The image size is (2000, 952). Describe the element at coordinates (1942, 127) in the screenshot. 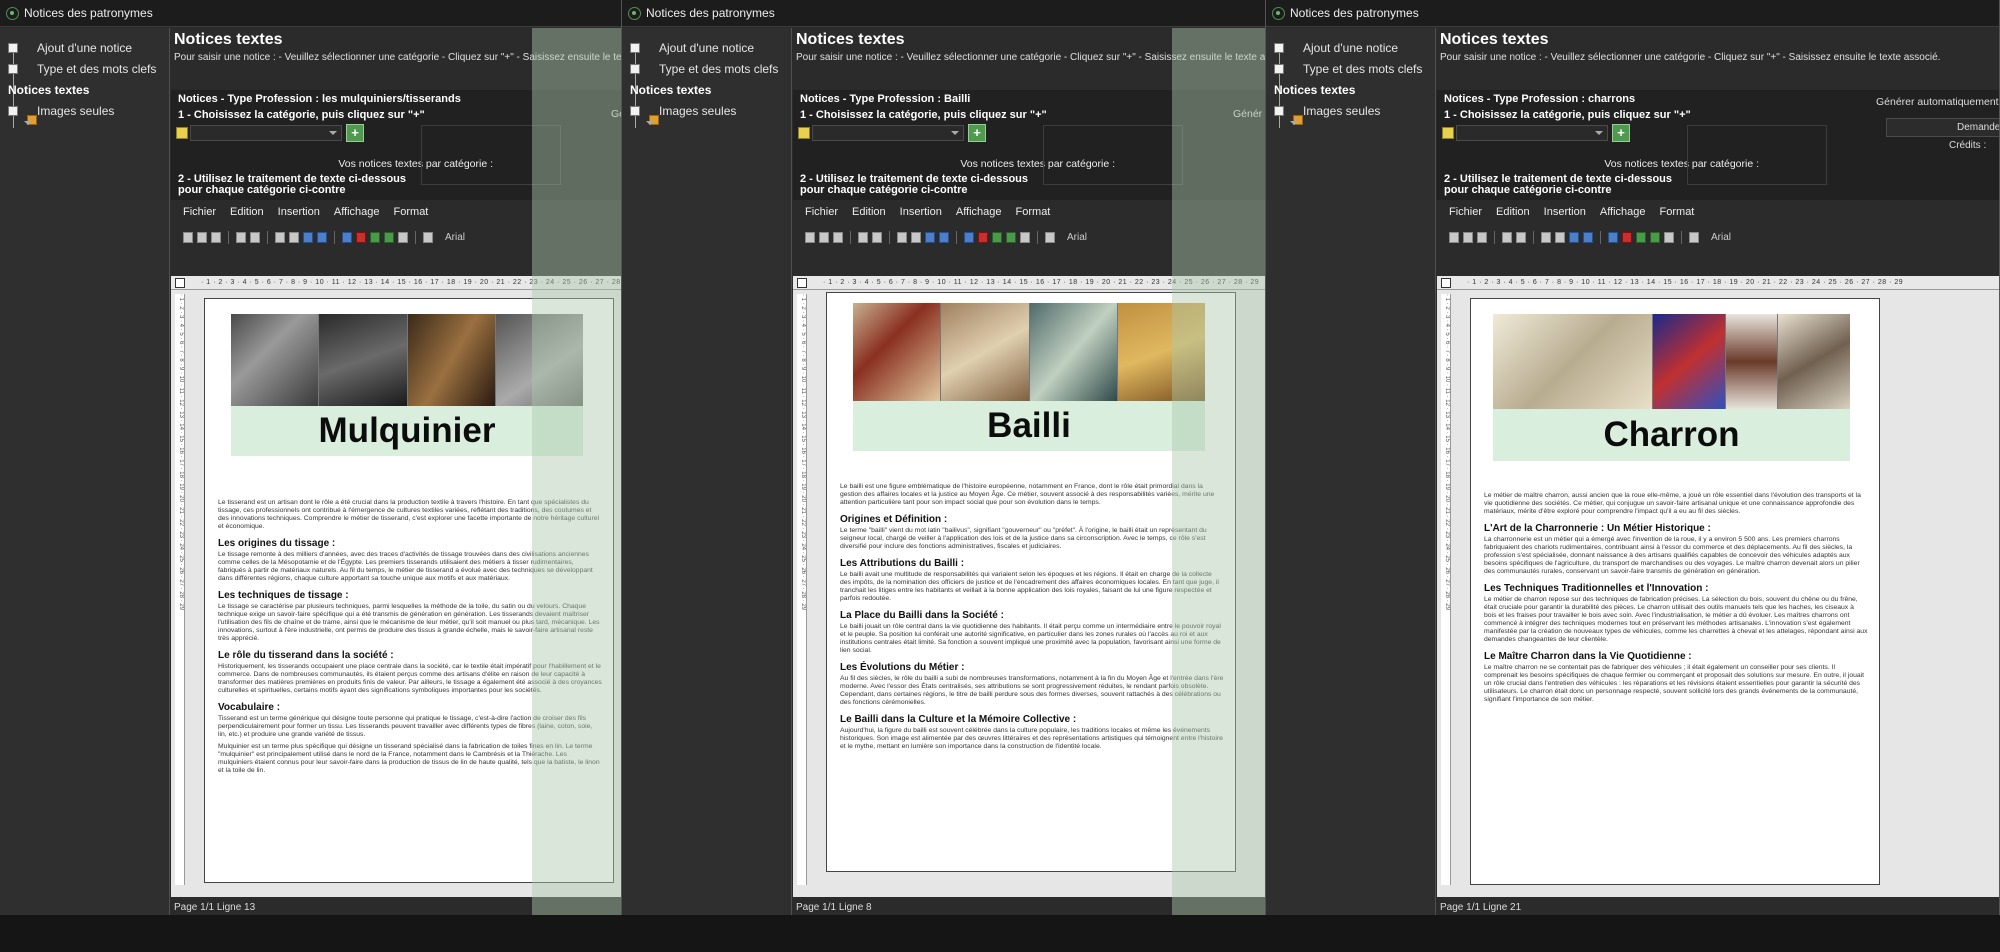

I see `generate-button: Demande` at that location.